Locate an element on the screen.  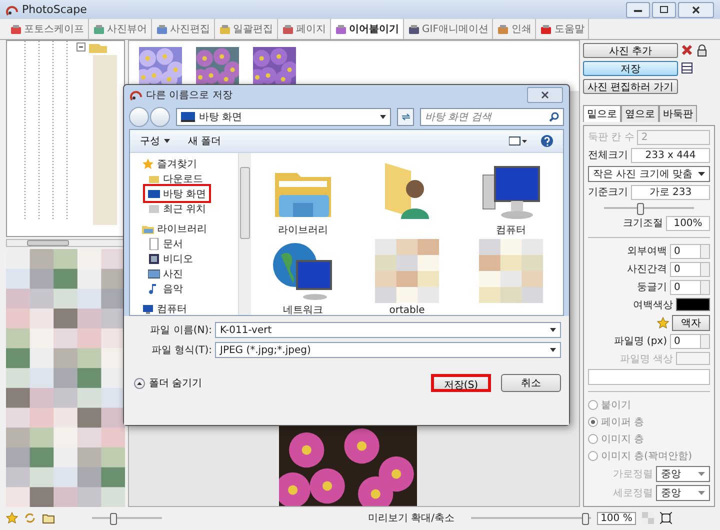
nav-item: 문서 is located at coordinates (165, 243).